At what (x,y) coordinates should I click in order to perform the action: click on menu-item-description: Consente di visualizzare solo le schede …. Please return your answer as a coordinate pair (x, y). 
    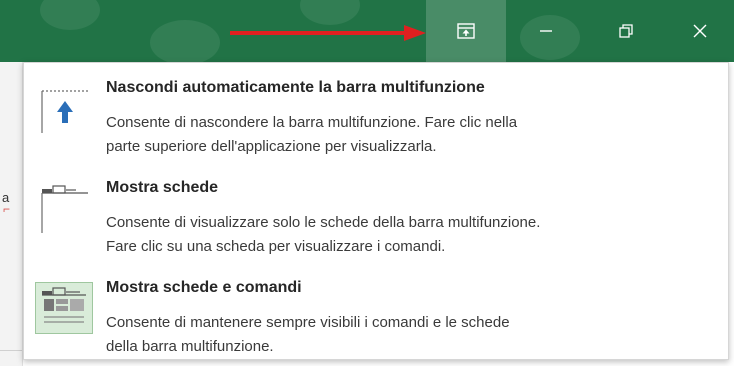
    Looking at the image, I should click on (411, 235).